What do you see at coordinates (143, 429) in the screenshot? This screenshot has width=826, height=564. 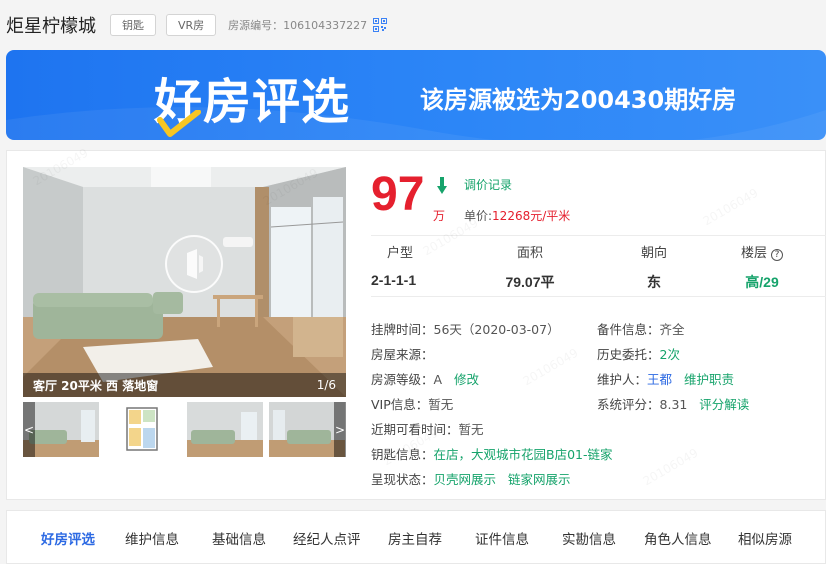 I see `thumbnail-floorplan` at bounding box center [143, 429].